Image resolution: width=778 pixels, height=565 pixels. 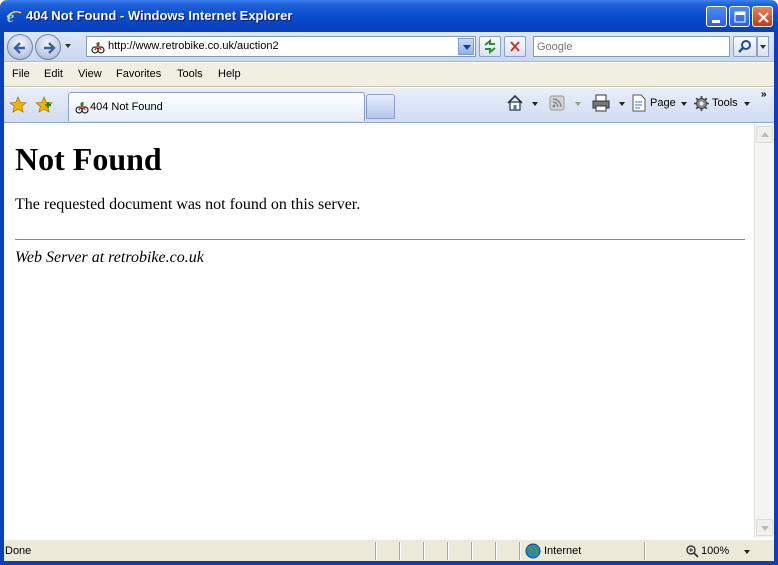 What do you see at coordinates (389, 550) in the screenshot?
I see `status-bar: Done Internet 100%` at bounding box center [389, 550].